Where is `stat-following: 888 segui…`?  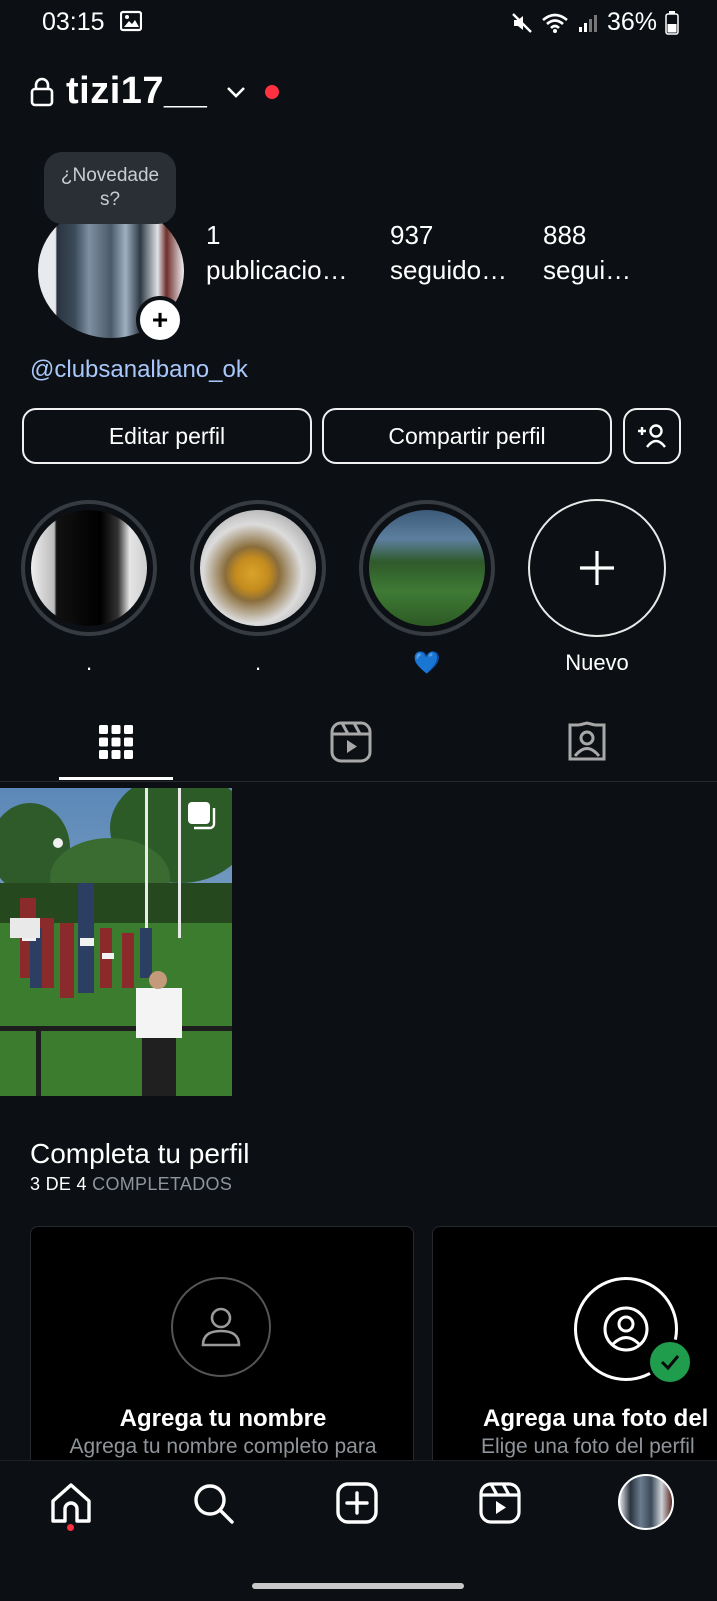
stat-following: 888 segui… is located at coordinates (587, 253).